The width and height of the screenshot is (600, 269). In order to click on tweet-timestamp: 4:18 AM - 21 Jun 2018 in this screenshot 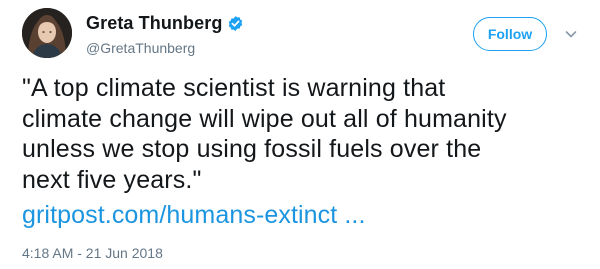, I will do `click(92, 253)`.